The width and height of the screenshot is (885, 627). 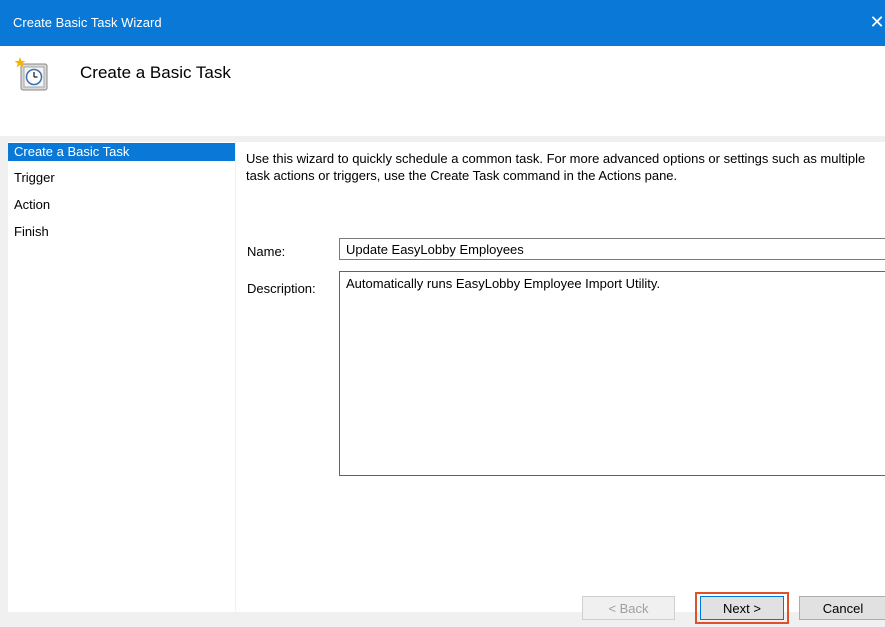 I want to click on next-button: Next >, so click(x=742, y=608).